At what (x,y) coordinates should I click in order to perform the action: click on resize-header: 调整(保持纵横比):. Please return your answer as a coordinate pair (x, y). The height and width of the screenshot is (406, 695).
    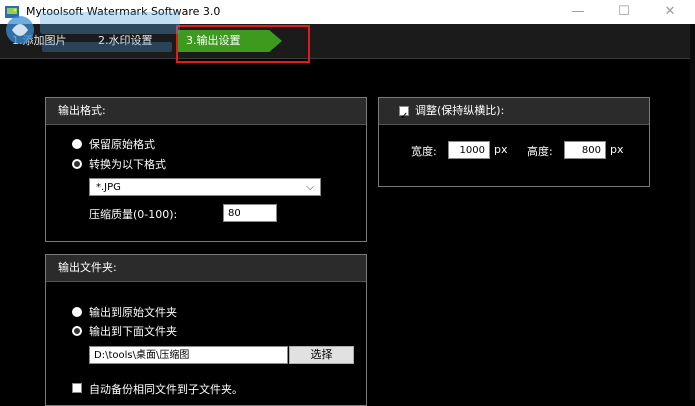
    Looking at the image, I should click on (514, 114).